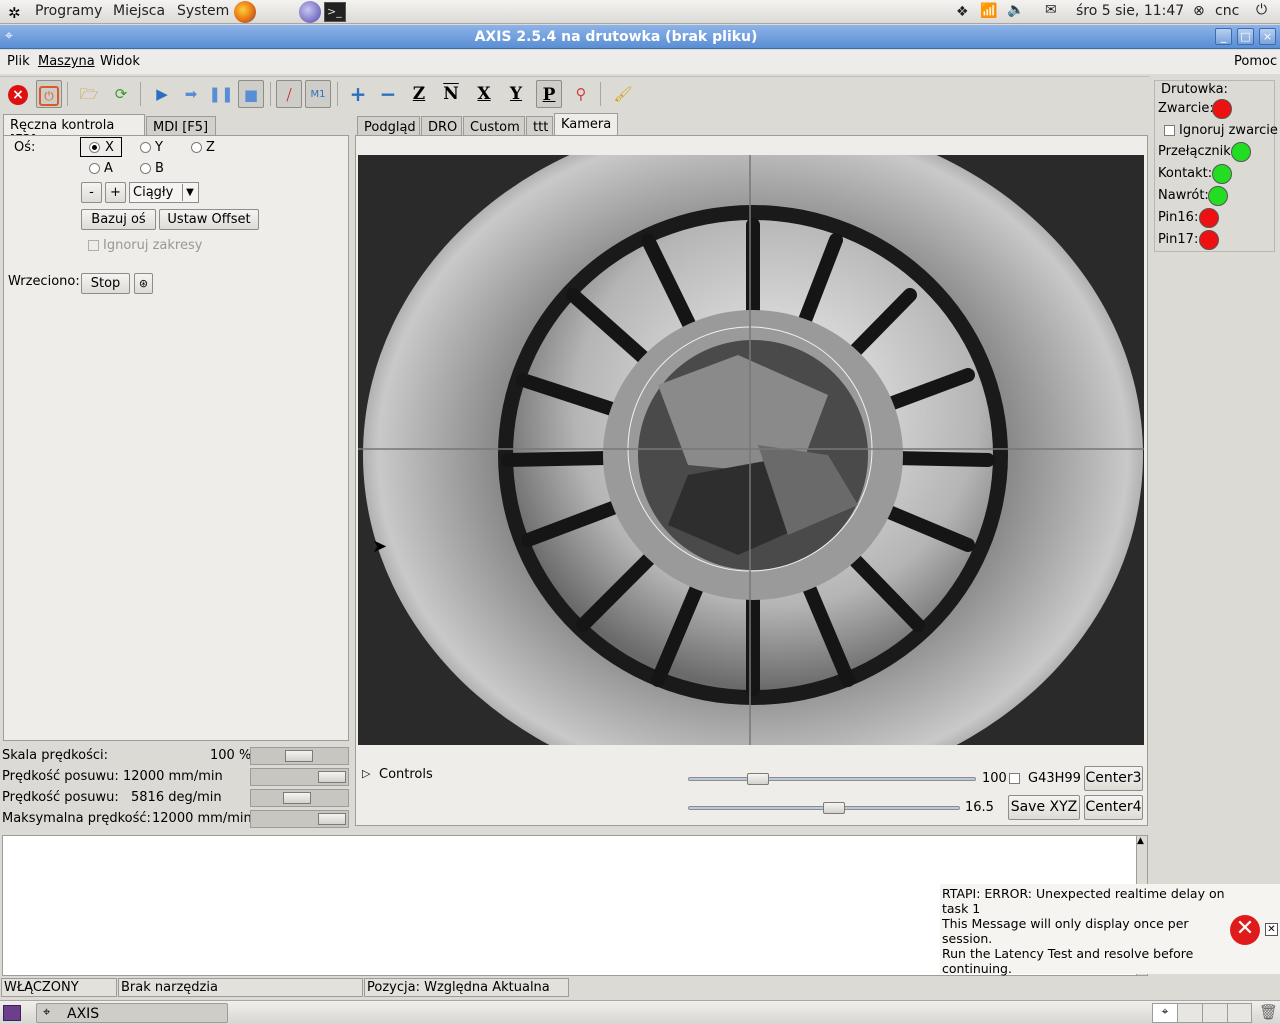  What do you see at coordinates (91, 192) in the screenshot?
I see `jog-minus-button: -` at bounding box center [91, 192].